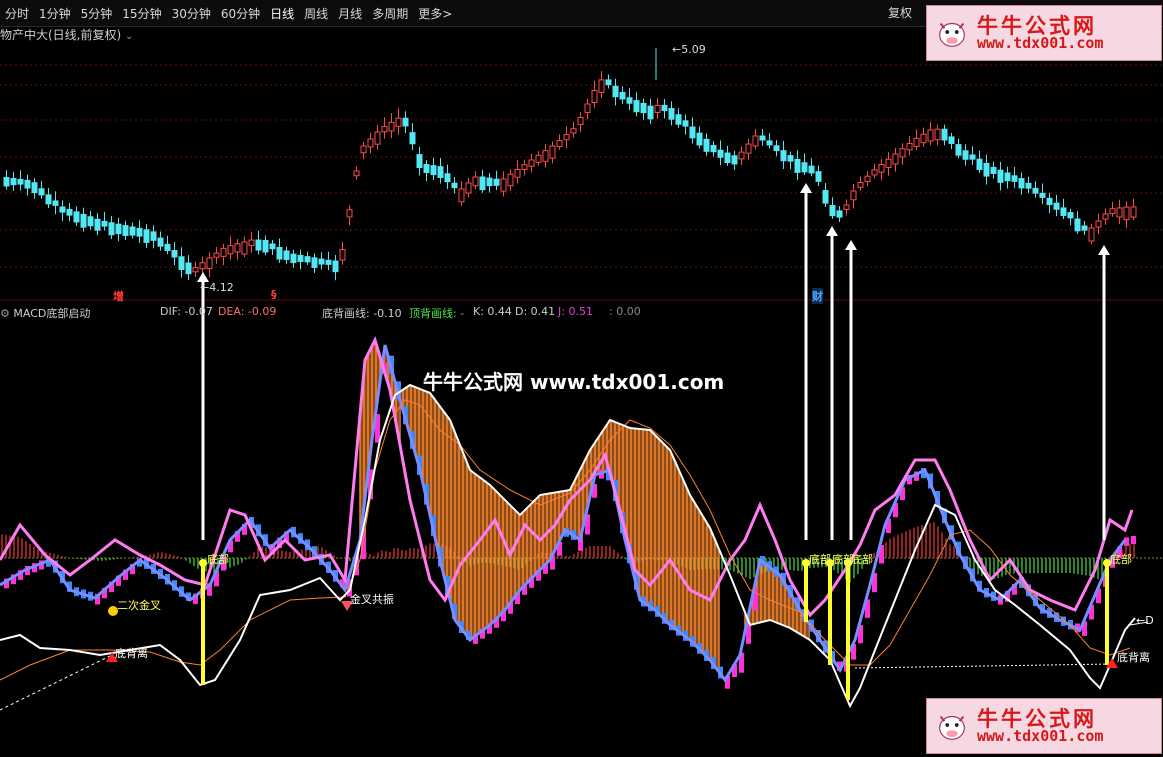  I want to click on indicator-title: ⚙ MACD底部启动, so click(45, 313).